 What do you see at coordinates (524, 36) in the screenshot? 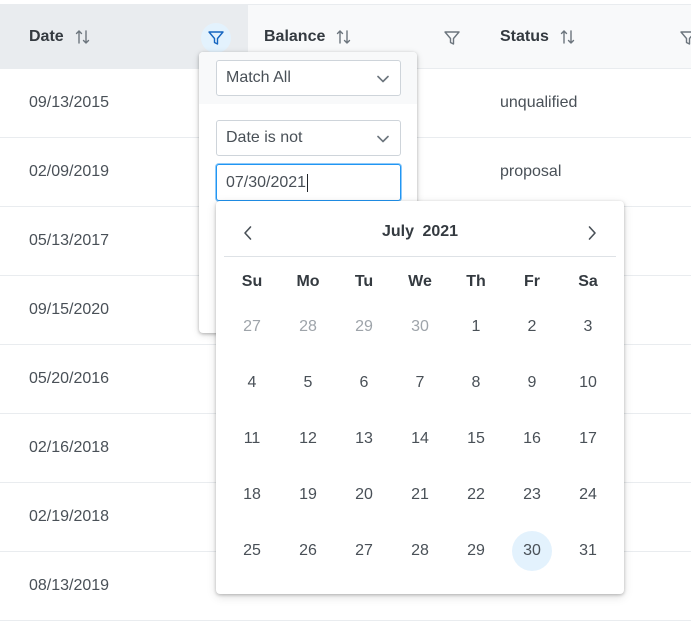
I see `column-label-status: Status` at bounding box center [524, 36].